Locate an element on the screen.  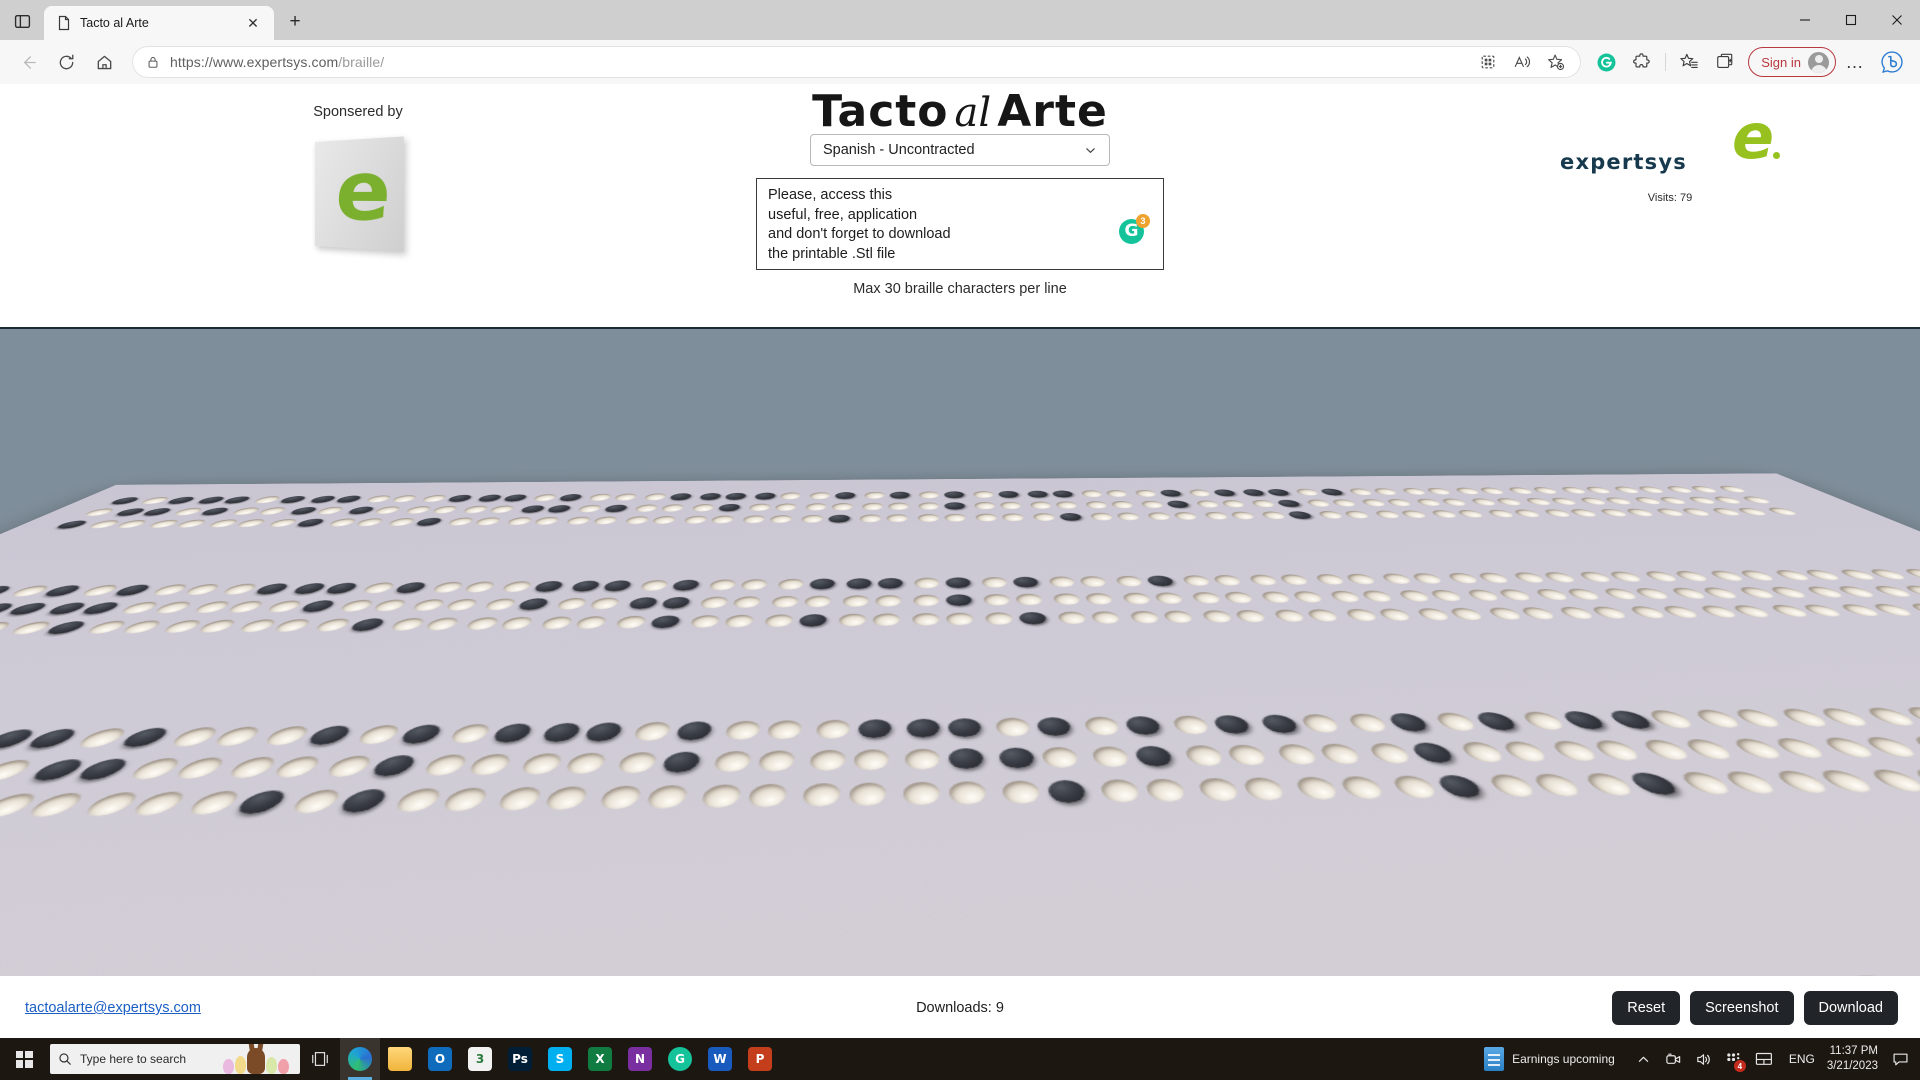
tab-actions-icon is located at coordinates (22, 21).